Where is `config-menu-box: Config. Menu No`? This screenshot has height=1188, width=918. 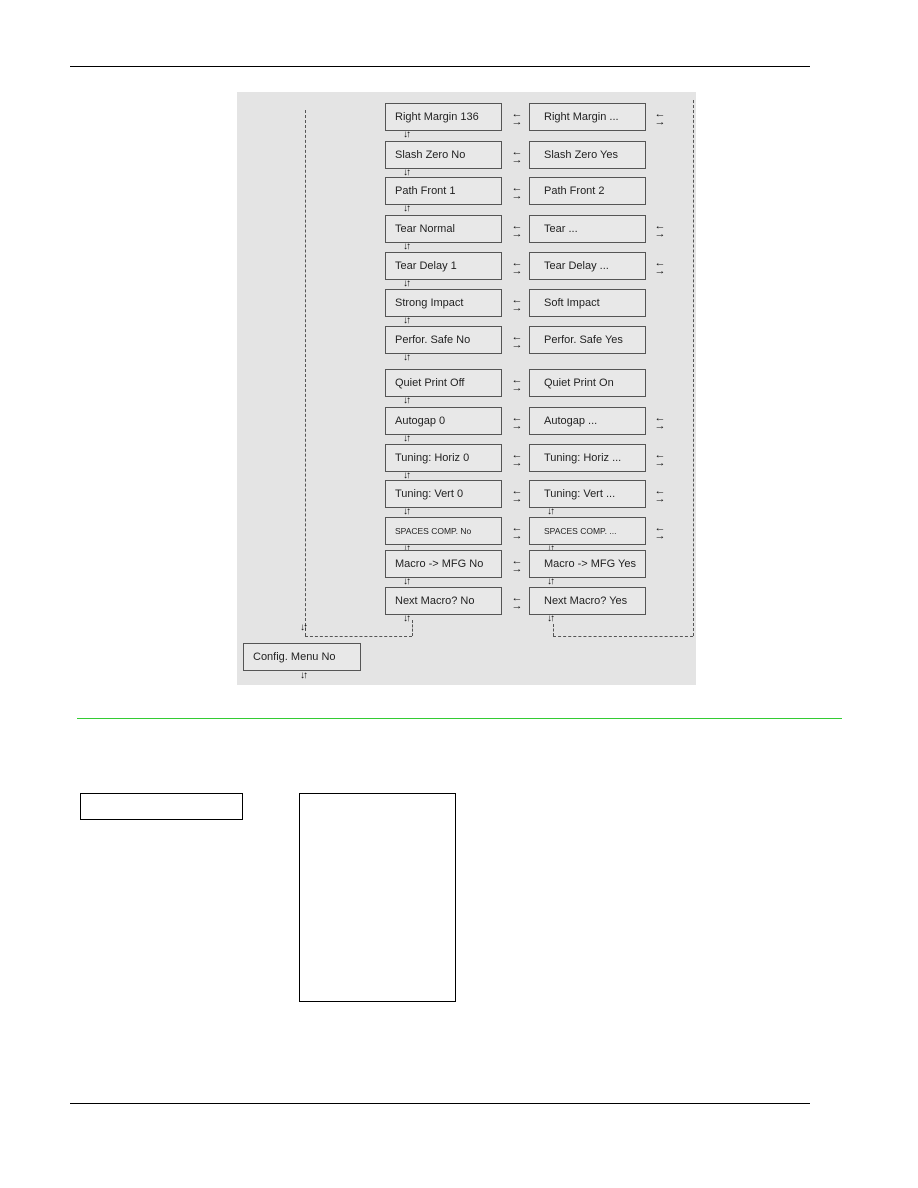
config-menu-box: Config. Menu No is located at coordinates (302, 657).